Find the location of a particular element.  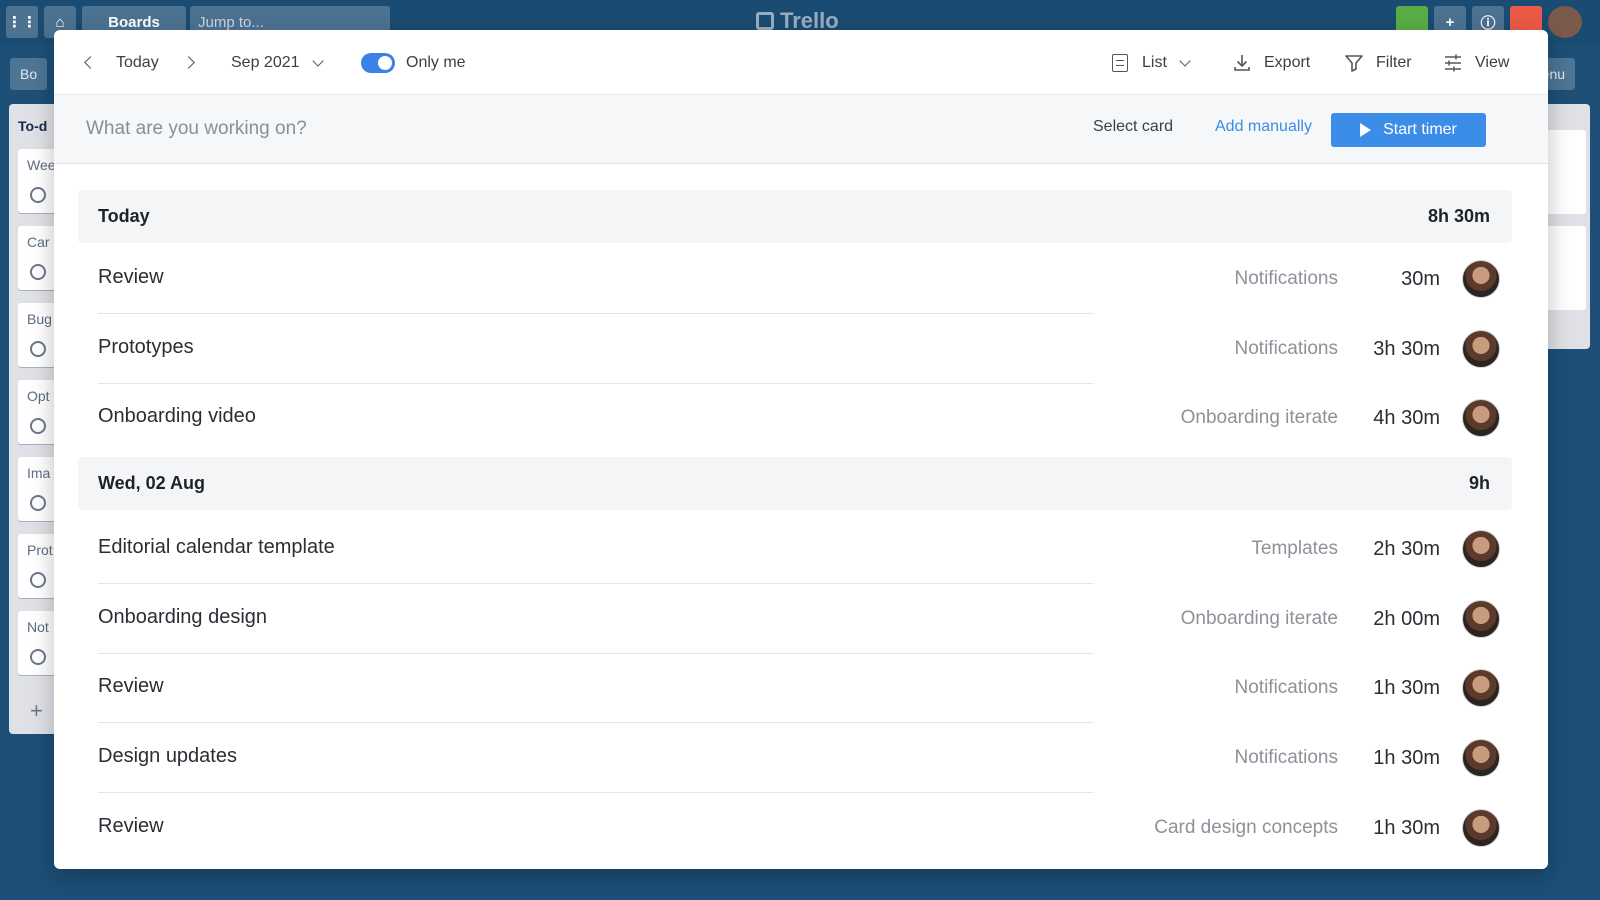

start-timer-label: Start timer is located at coordinates (1420, 129).